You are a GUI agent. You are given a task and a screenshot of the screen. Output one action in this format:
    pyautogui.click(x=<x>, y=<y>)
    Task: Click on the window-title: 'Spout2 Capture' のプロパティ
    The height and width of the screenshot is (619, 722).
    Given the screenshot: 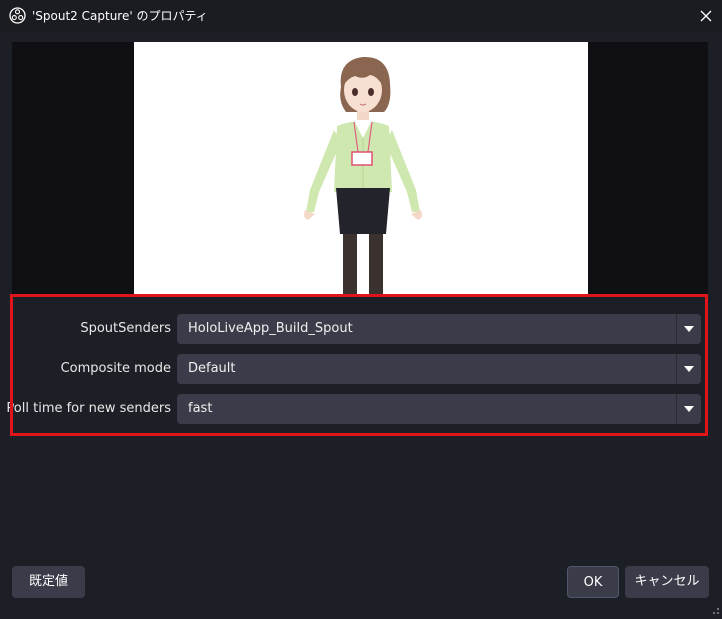 What is the action you would take?
    pyautogui.click(x=120, y=16)
    